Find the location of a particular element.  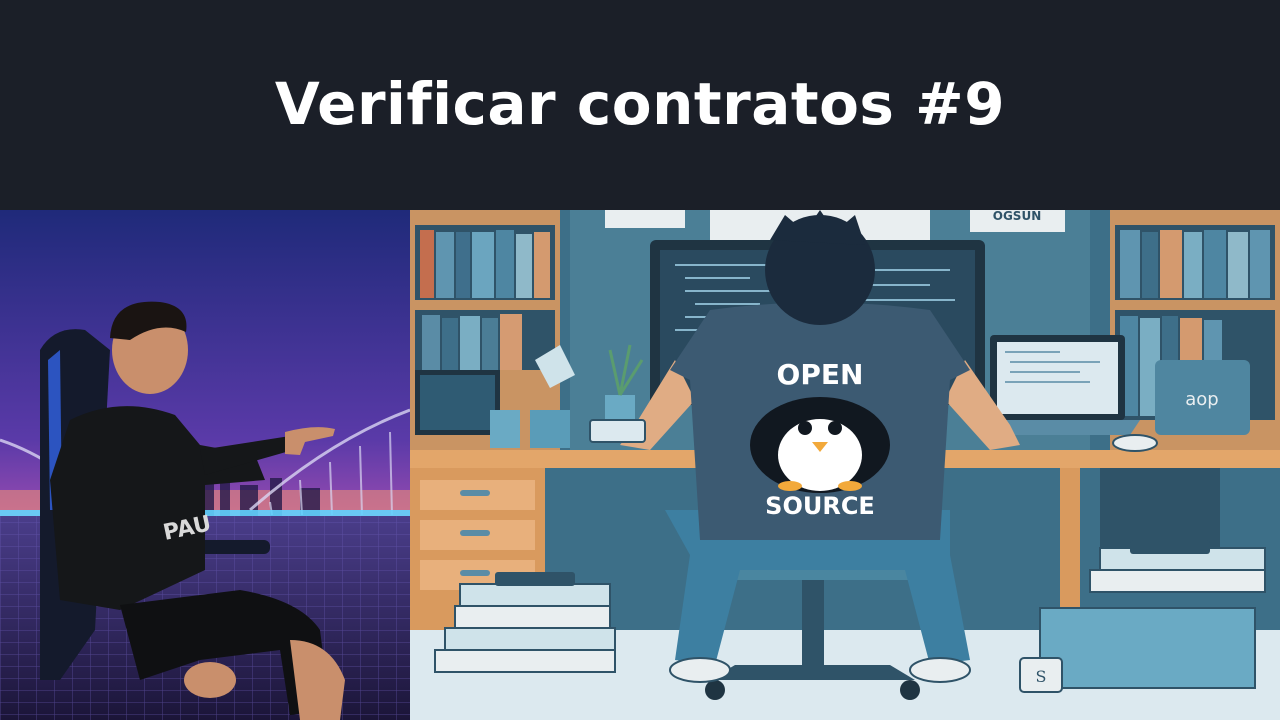

shirt-text-top: OPEN is located at coordinates (820, 374).